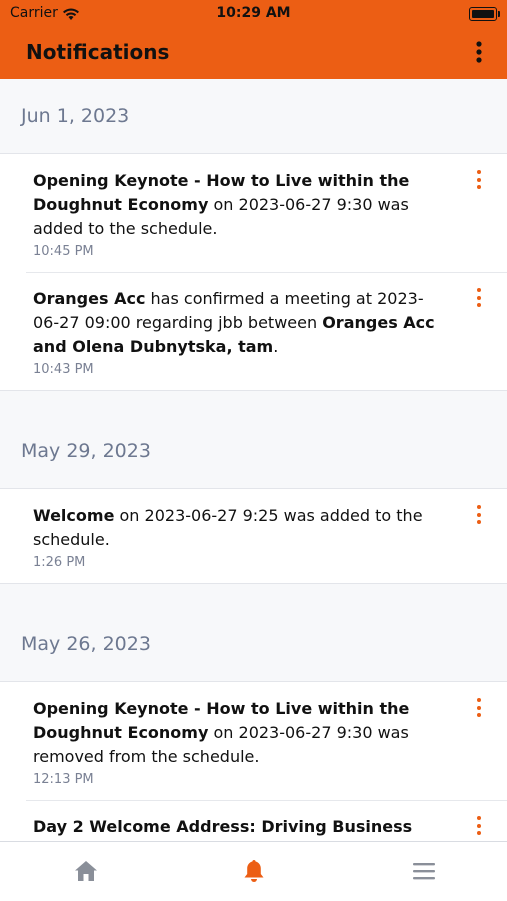 The width and height of the screenshot is (507, 901). I want to click on navigation-bar: Notifications, so click(253, 53).